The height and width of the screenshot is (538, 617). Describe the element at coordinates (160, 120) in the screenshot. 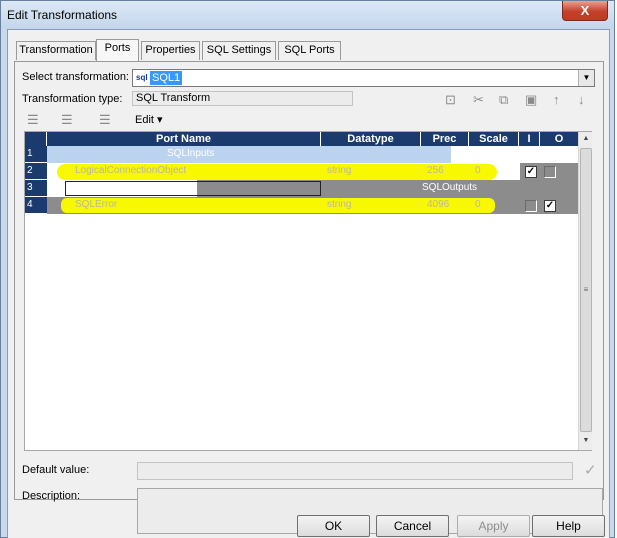

I see `chevron-down-icon: ▾` at that location.